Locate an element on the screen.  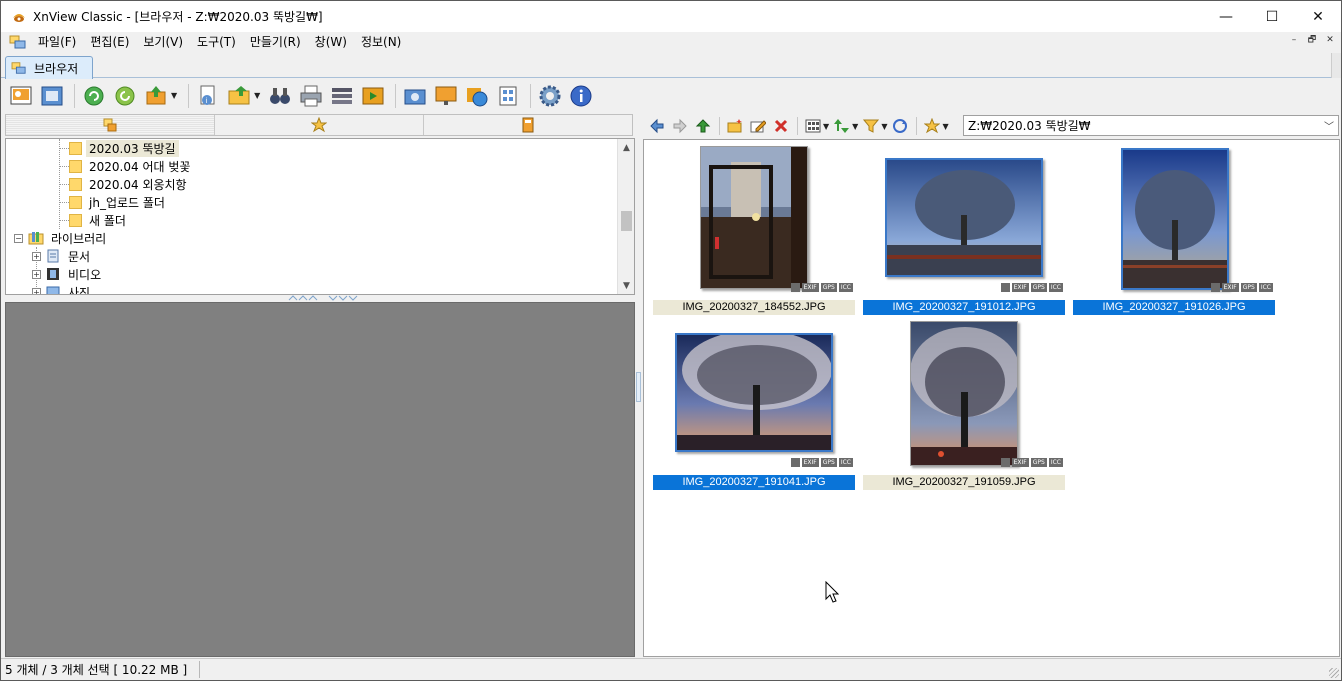
rename-button is located at coordinates (758, 126).